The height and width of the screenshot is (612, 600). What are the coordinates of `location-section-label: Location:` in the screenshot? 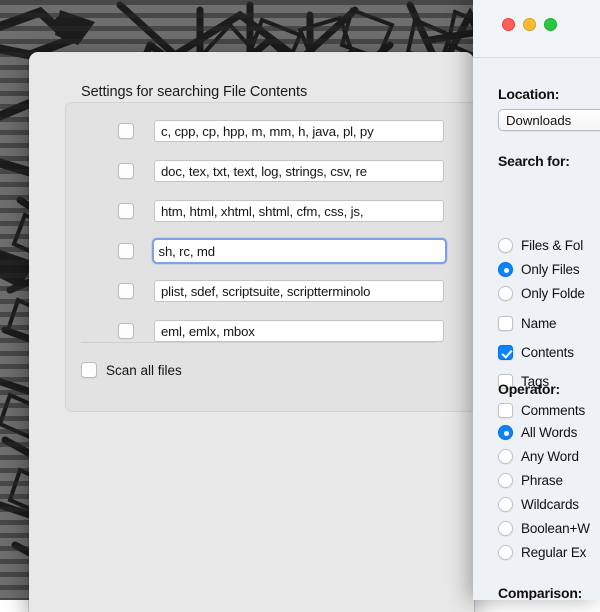 It's located at (528, 94).